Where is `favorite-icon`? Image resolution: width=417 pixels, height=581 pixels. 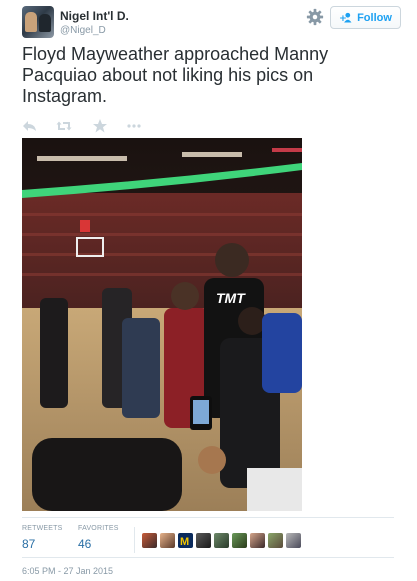
favorite-icon is located at coordinates (100, 126).